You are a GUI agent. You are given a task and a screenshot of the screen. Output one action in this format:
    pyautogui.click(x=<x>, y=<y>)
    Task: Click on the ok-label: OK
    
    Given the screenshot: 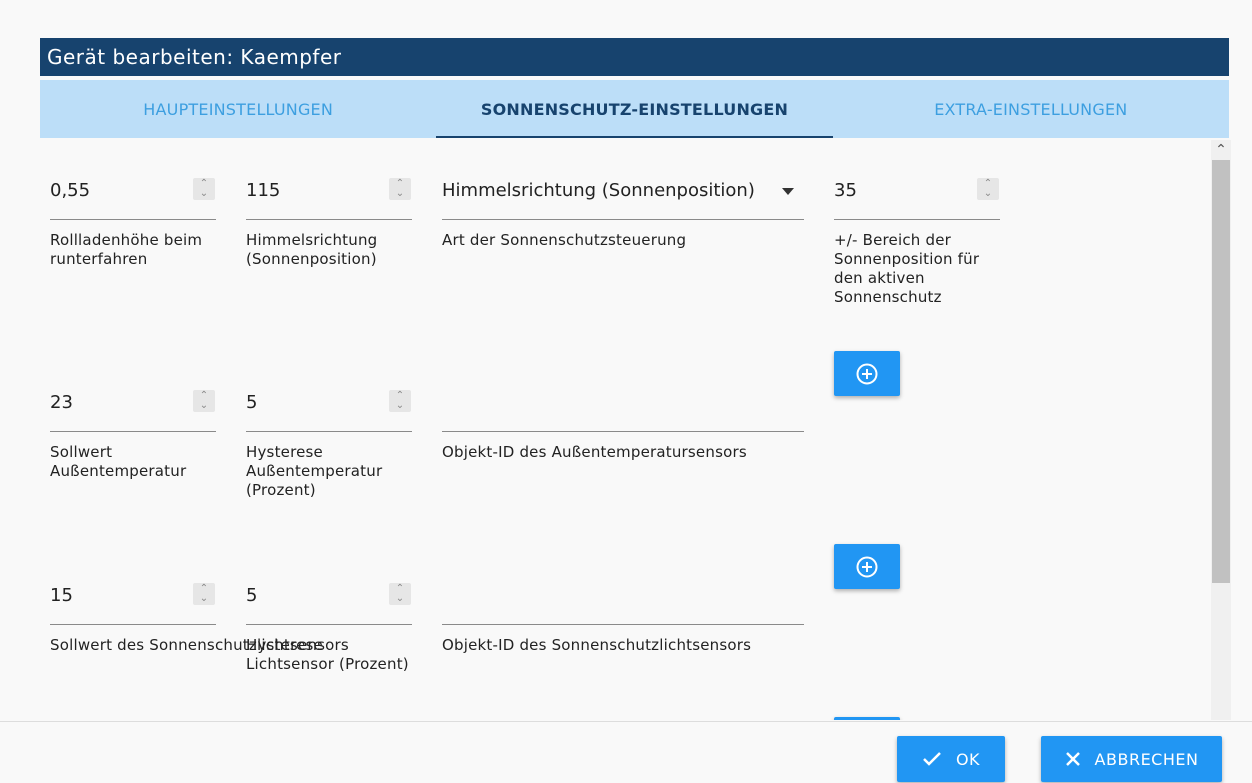 What is the action you would take?
    pyautogui.click(x=968, y=759)
    